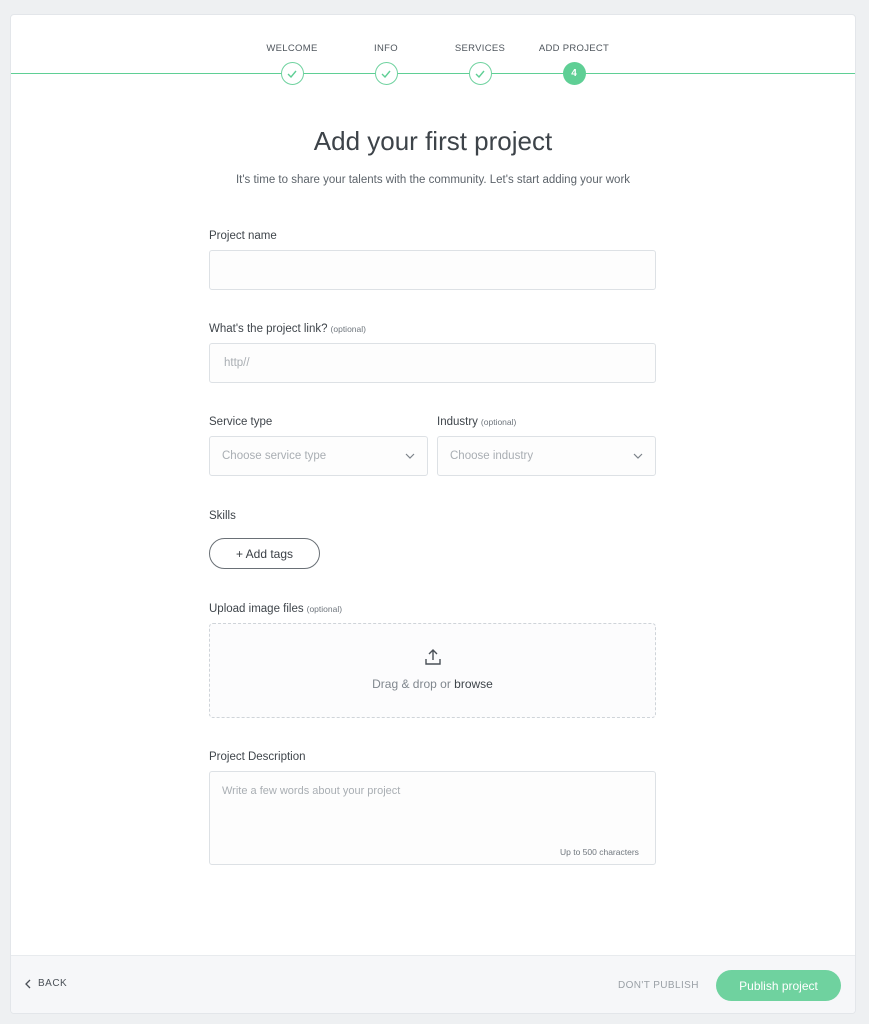 The image size is (869, 1024). I want to click on page-title: Add your first project, so click(433, 141).